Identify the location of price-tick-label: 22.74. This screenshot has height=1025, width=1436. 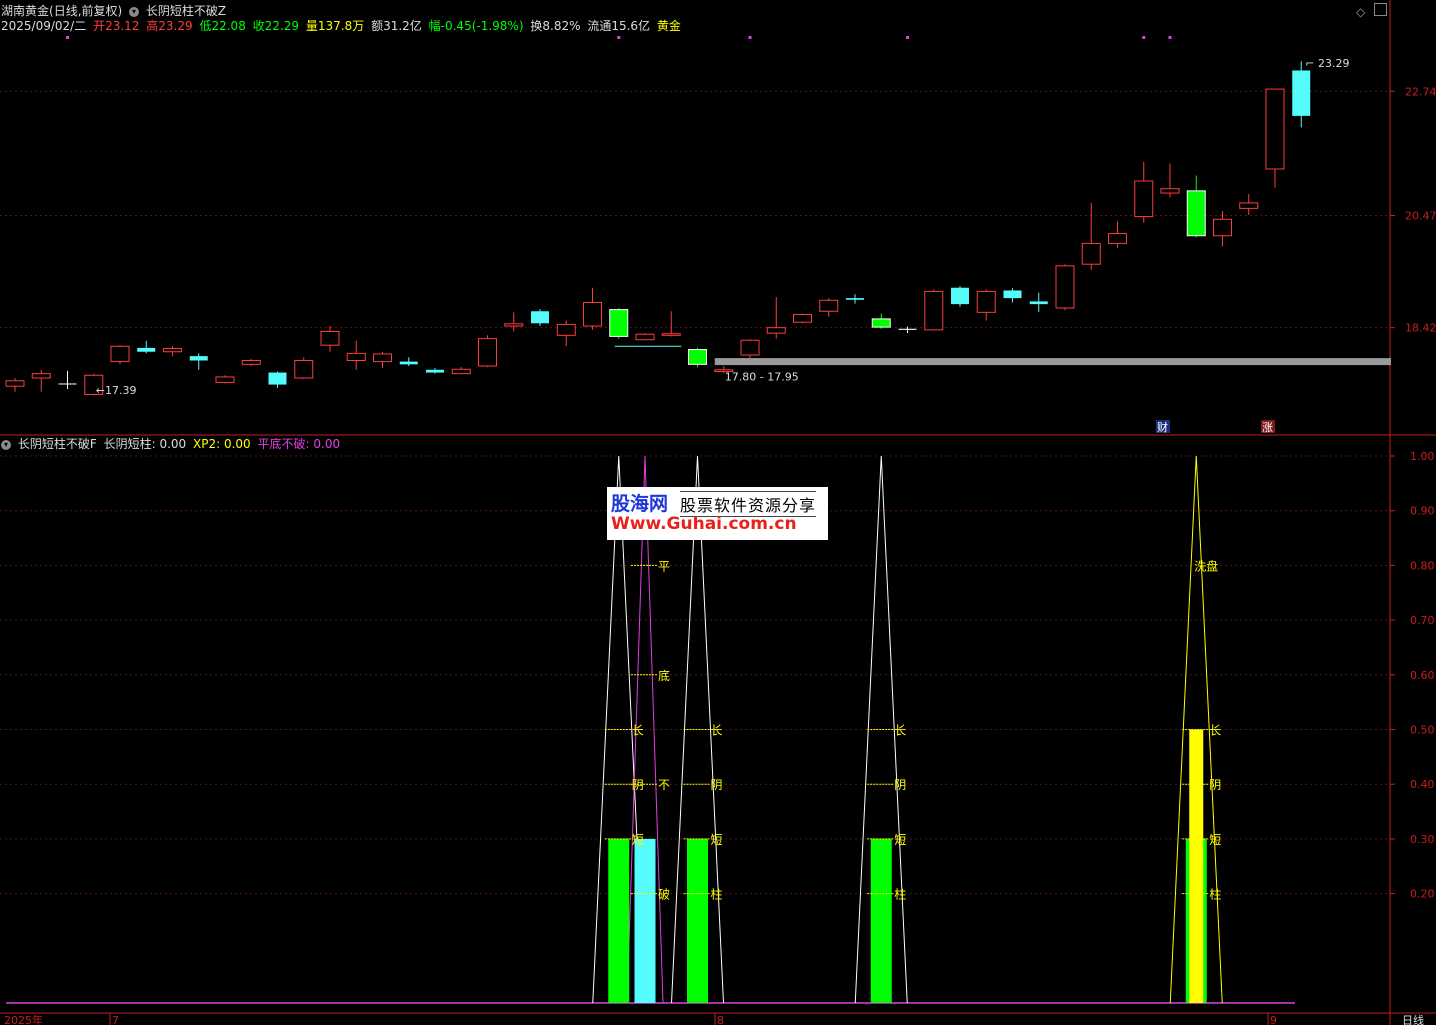
(1420, 91).